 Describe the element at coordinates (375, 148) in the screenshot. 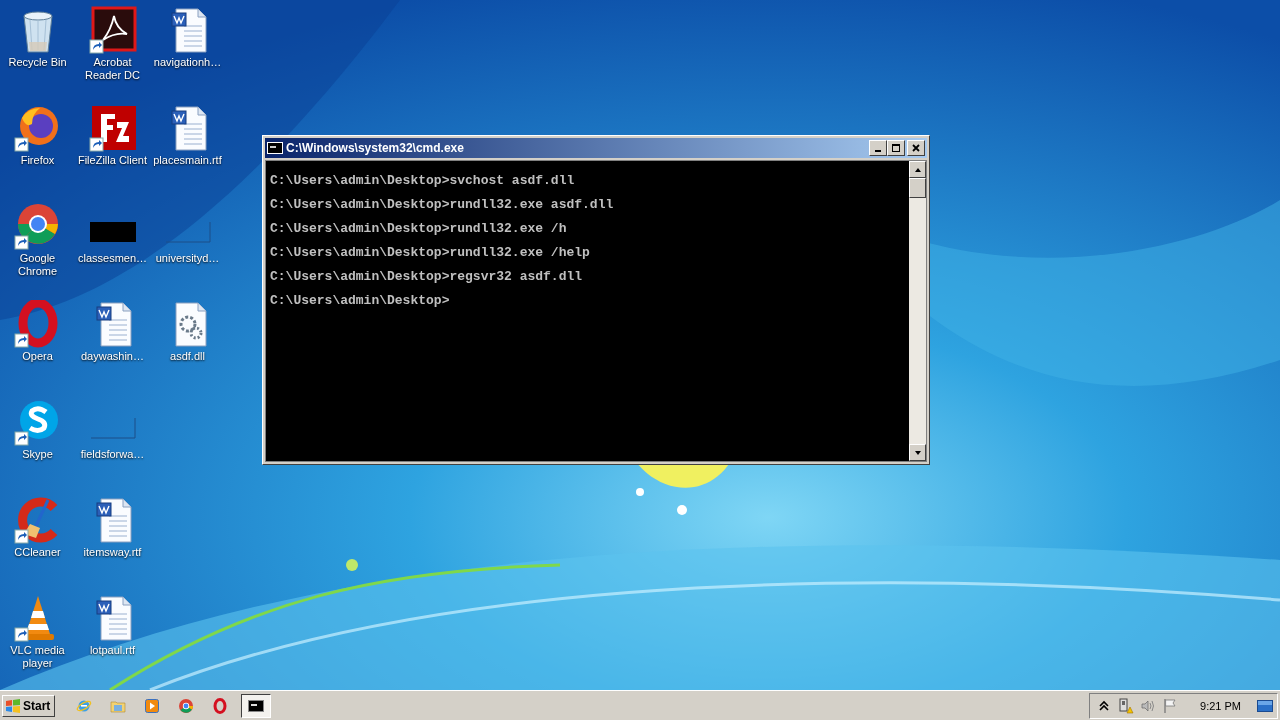

I see `window-title: C:\Windows\system32\cmd.exe` at that location.